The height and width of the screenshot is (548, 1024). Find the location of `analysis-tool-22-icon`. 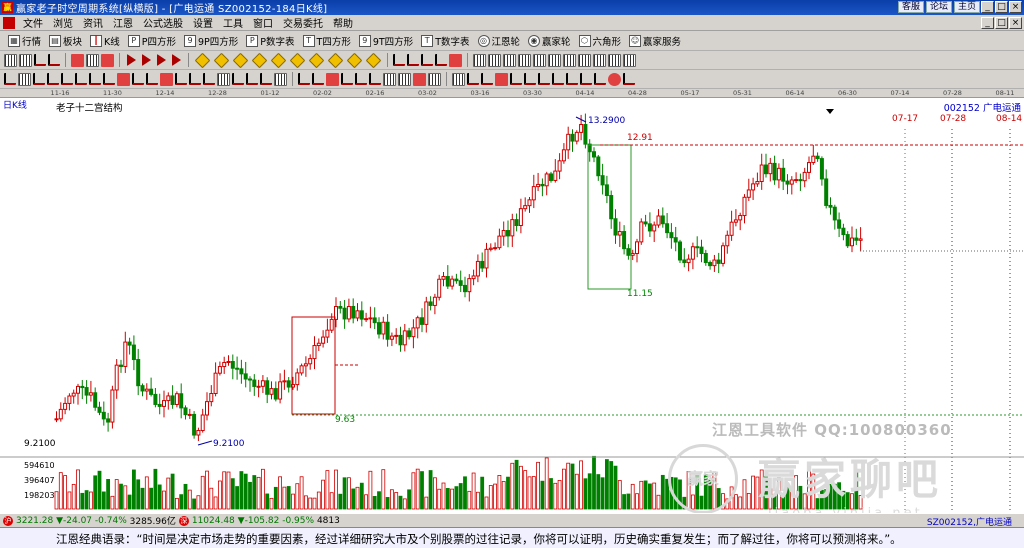

analysis-tool-22-icon is located at coordinates (318, 79).